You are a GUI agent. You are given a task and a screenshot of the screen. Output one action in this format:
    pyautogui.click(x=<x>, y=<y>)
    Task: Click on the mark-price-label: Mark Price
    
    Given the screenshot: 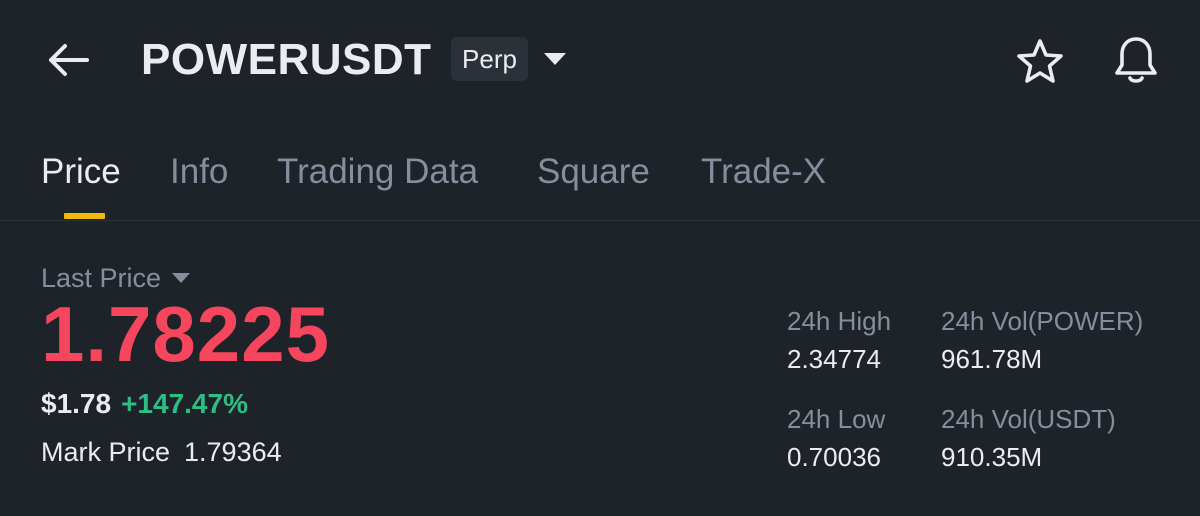 What is the action you would take?
    pyautogui.click(x=106, y=452)
    